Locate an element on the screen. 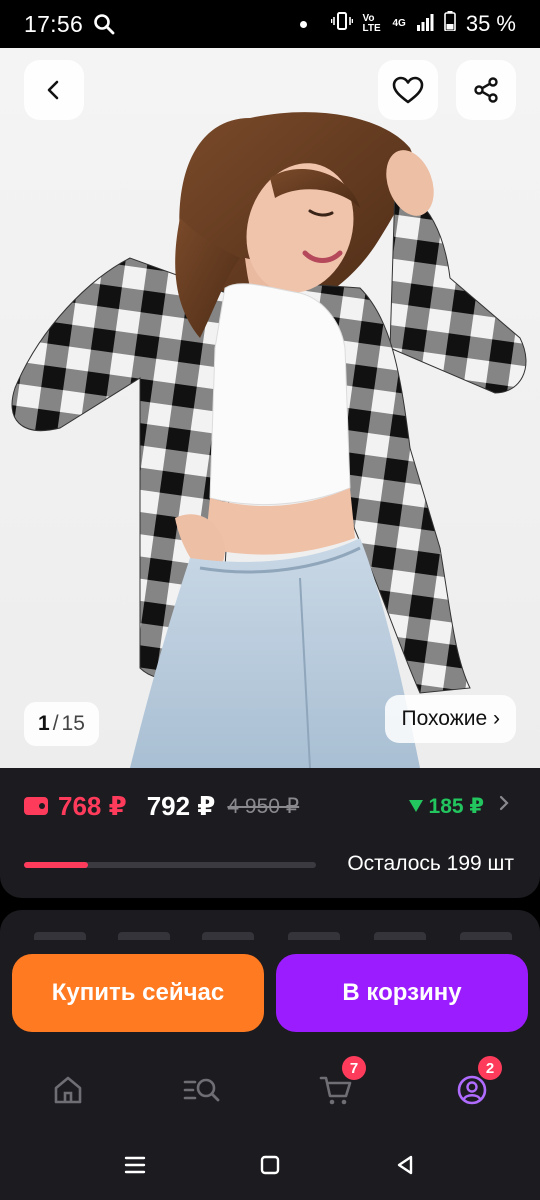  profile-icon is located at coordinates (472, 1090).